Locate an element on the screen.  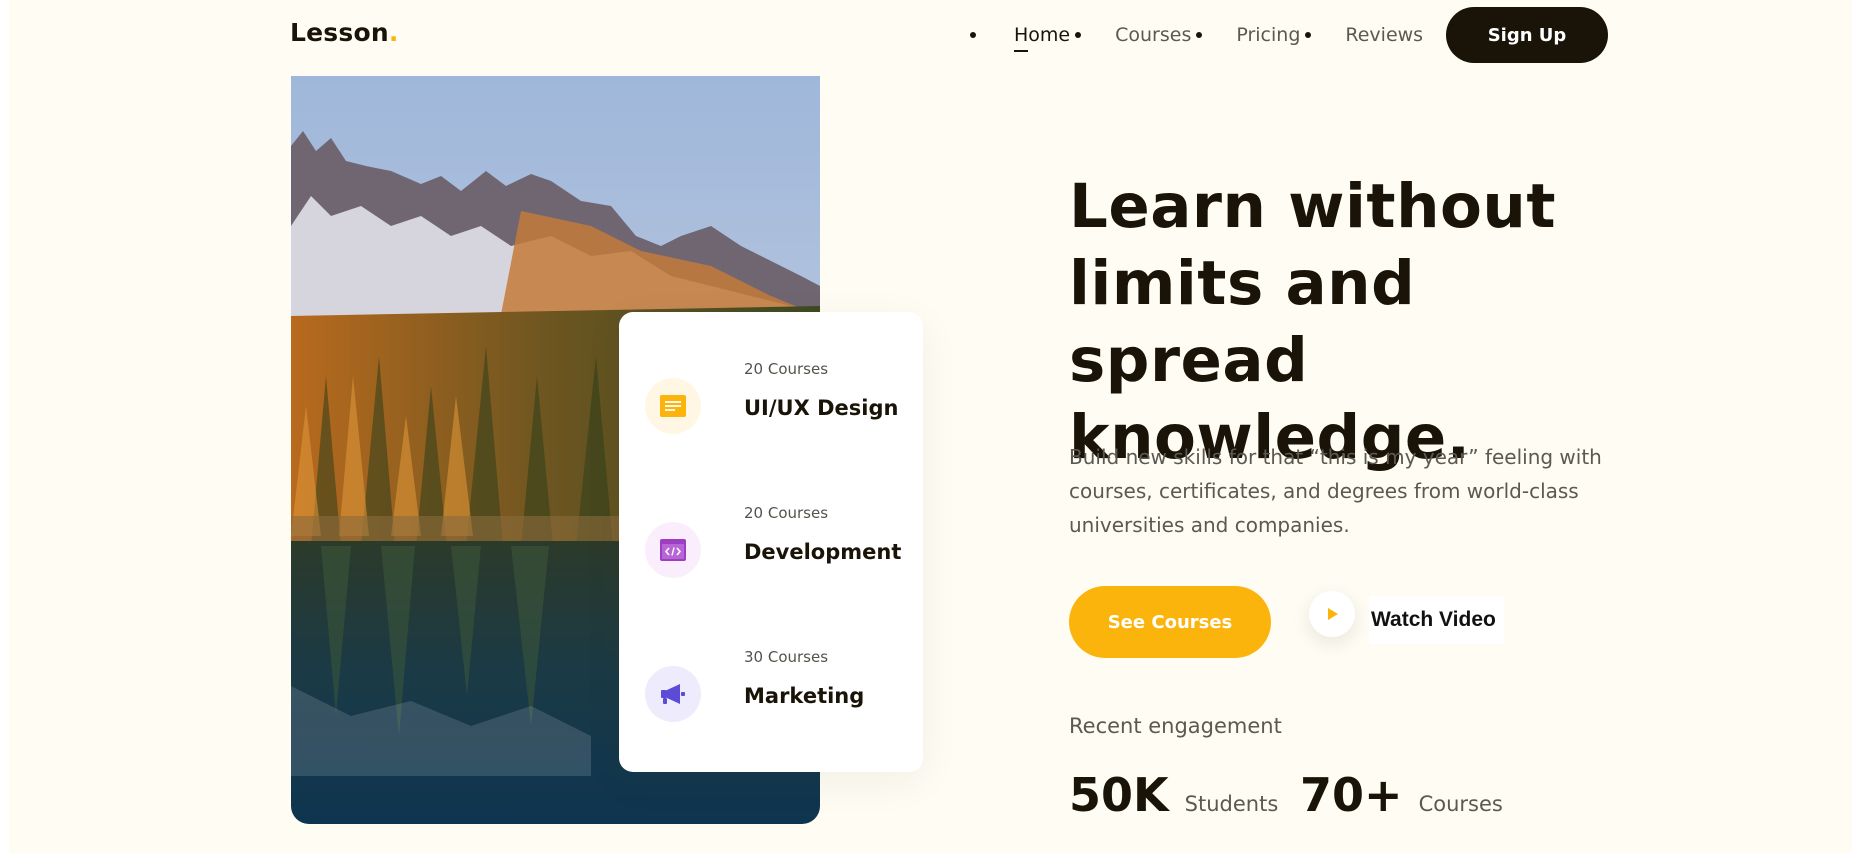
nav-item-home: Home is located at coordinates (1048, 38).